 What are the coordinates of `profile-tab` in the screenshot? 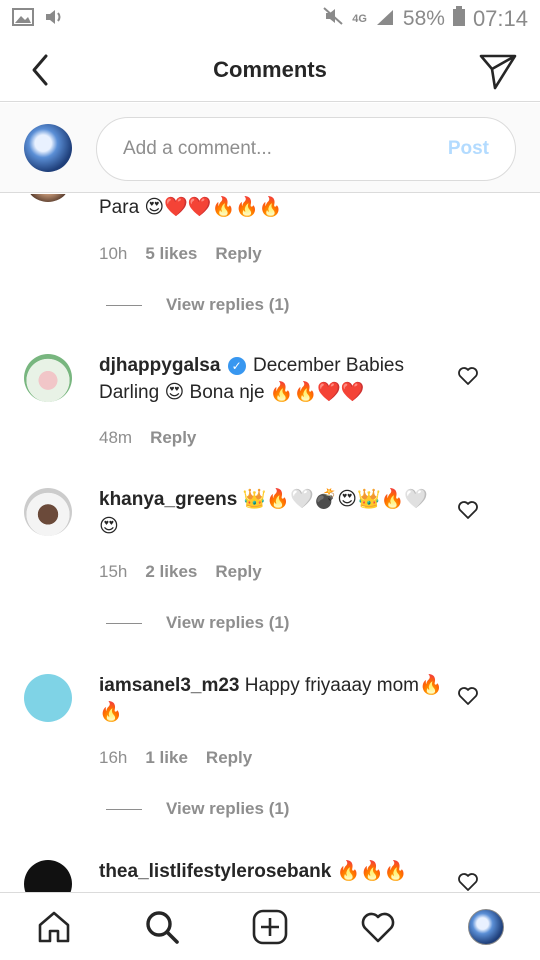 It's located at (486, 927).